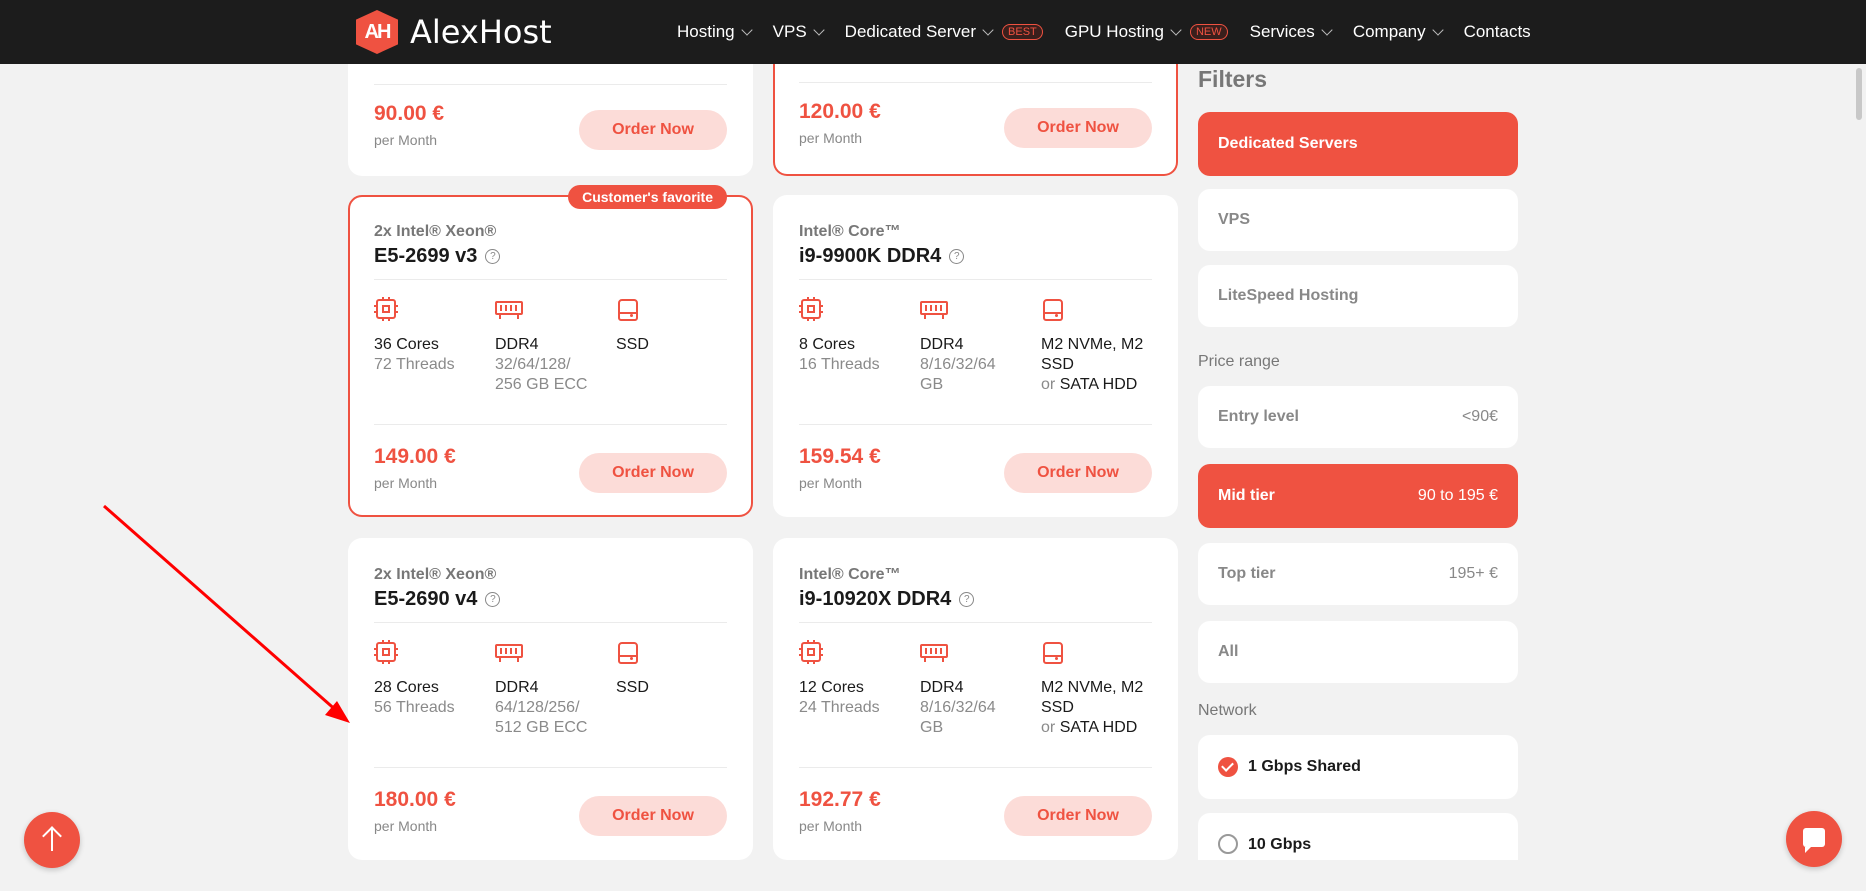  Describe the element at coordinates (1358, 417) in the screenshot. I see `filter-entry-level: Entry level <90€` at that location.